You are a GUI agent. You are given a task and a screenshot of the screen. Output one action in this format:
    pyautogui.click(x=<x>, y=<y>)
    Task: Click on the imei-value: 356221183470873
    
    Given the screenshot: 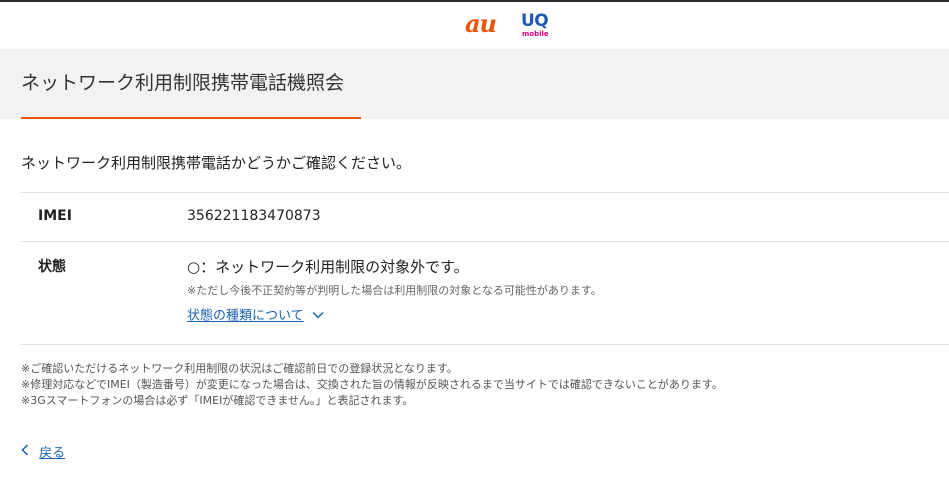 What is the action you would take?
    pyautogui.click(x=254, y=216)
    